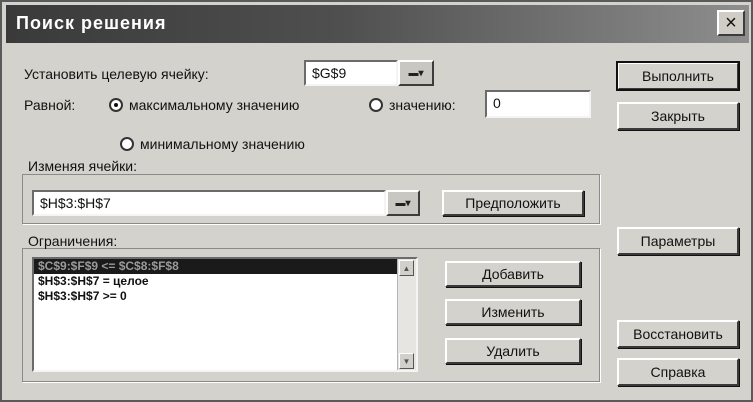 The width and height of the screenshot is (753, 402). Describe the element at coordinates (209, 203) in the screenshot. I see `changing-cells-input: $H$3:$H$7` at that location.